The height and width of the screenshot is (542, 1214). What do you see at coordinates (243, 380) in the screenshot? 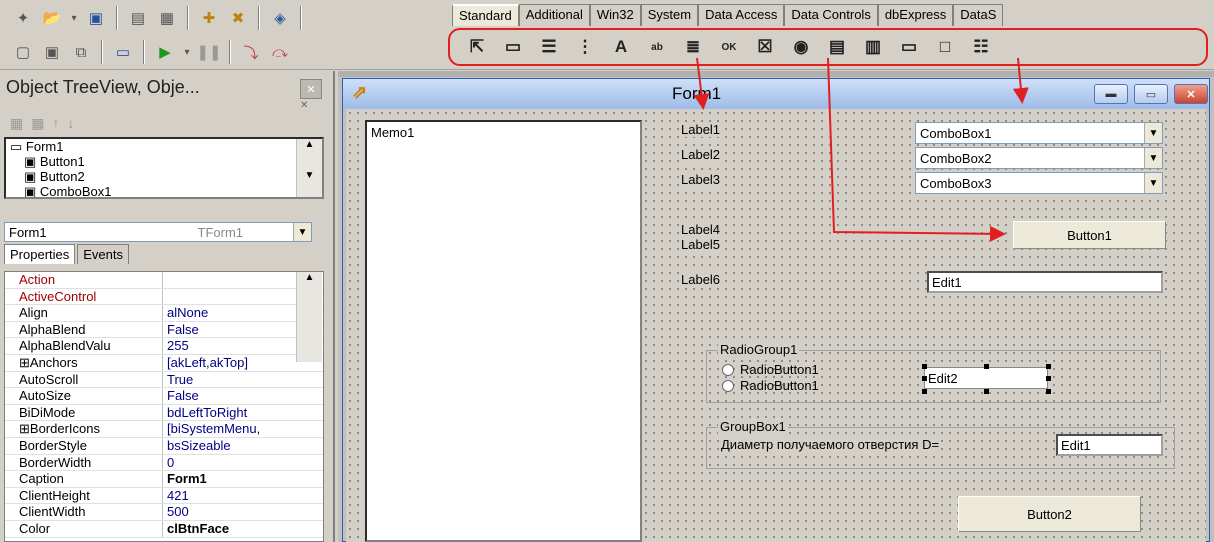
I see `property-value: True` at bounding box center [243, 380].